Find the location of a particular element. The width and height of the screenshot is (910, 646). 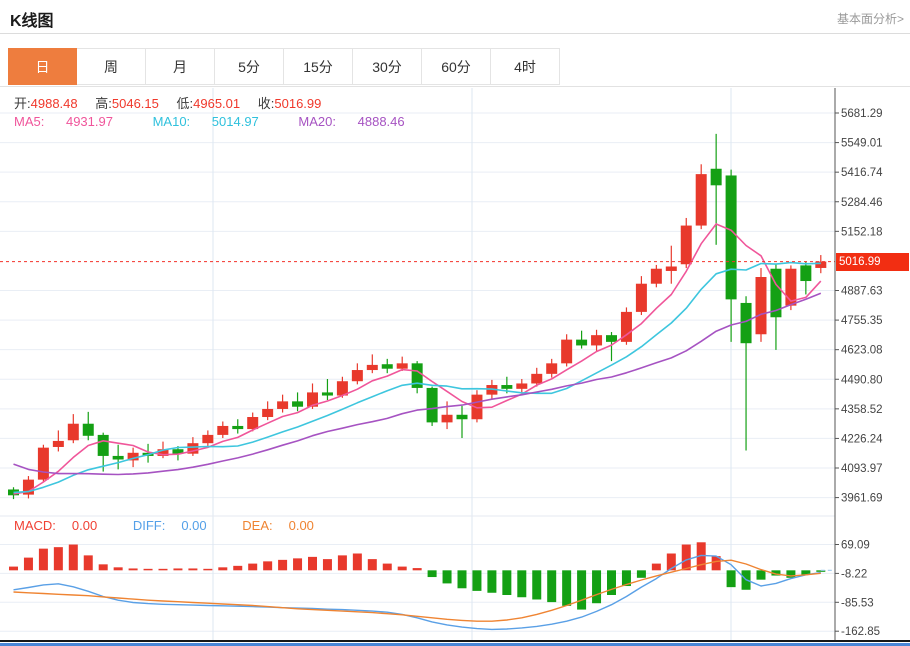

ma10-readout: MA10: 5014.97 is located at coordinates (205, 121).